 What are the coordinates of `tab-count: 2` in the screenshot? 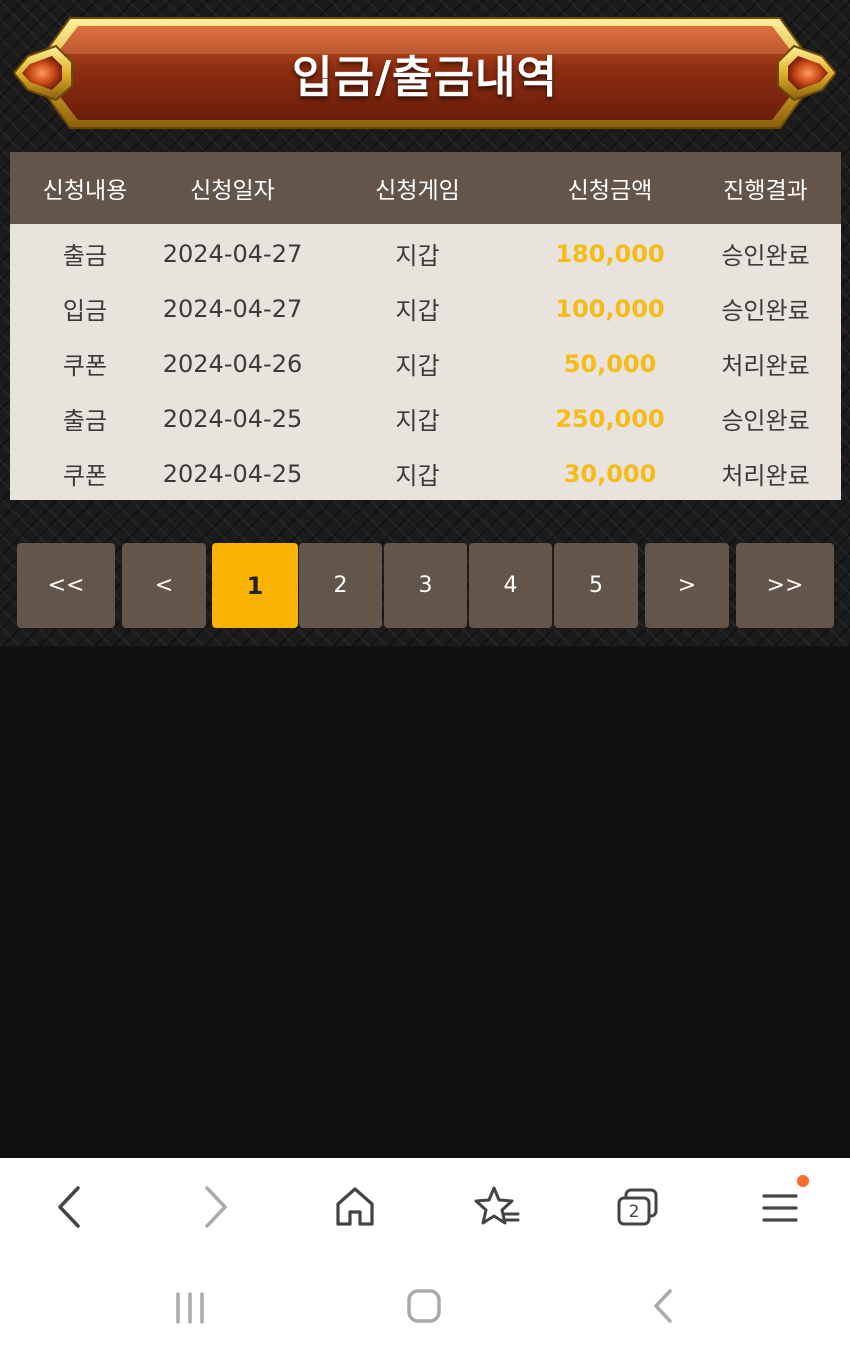 It's located at (634, 1212).